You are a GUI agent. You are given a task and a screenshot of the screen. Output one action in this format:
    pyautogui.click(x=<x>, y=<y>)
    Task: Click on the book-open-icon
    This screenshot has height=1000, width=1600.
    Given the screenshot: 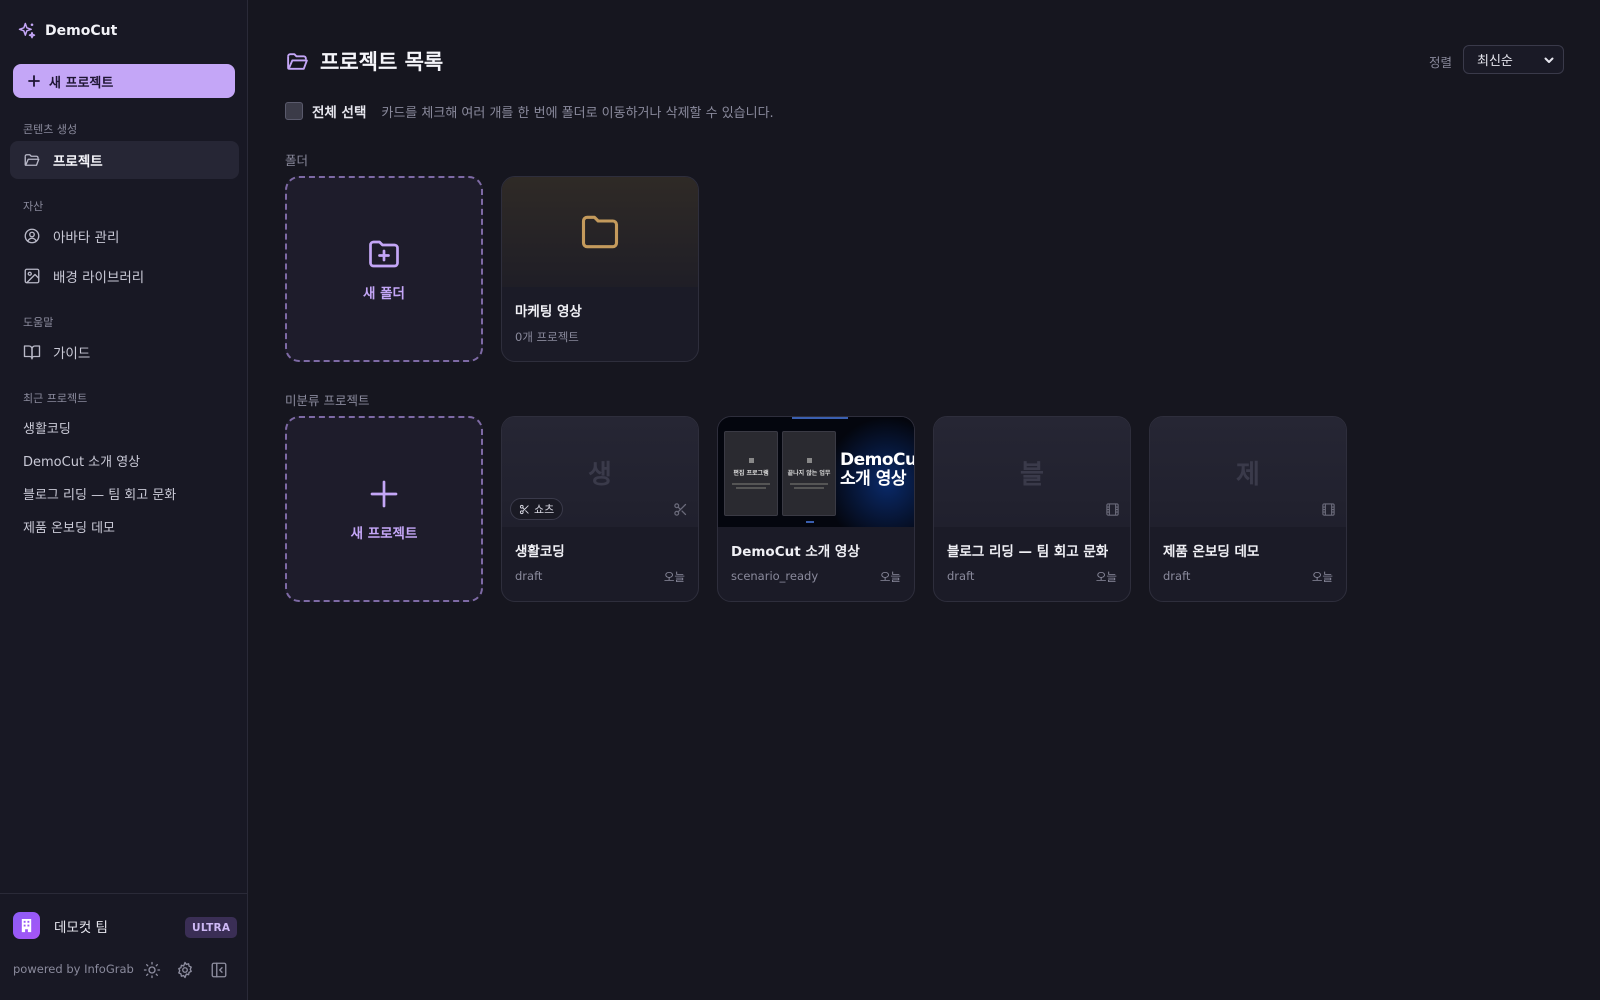 What is the action you would take?
    pyautogui.click(x=32, y=352)
    